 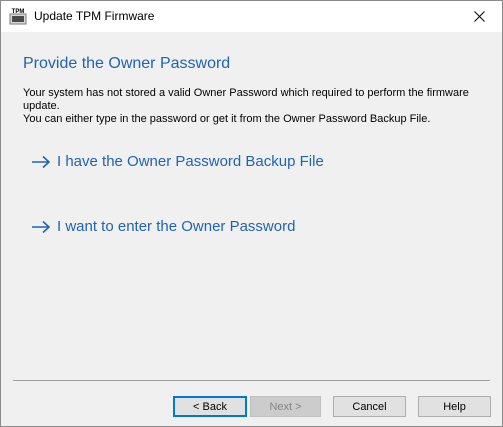 What do you see at coordinates (127, 63) in the screenshot?
I see `page-title: Provide the Owner Password` at bounding box center [127, 63].